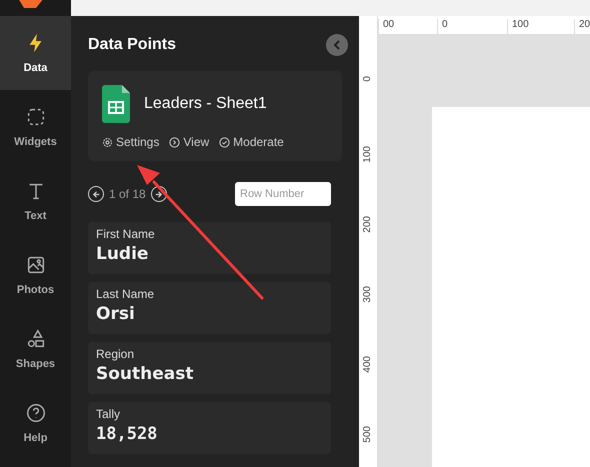  I want to click on card-action-link: Settings, so click(131, 142).